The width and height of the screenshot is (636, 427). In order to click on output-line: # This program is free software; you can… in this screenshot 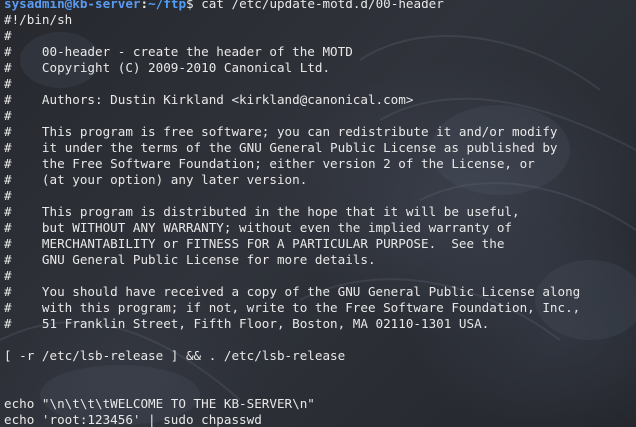, I will do `click(281, 131)`.